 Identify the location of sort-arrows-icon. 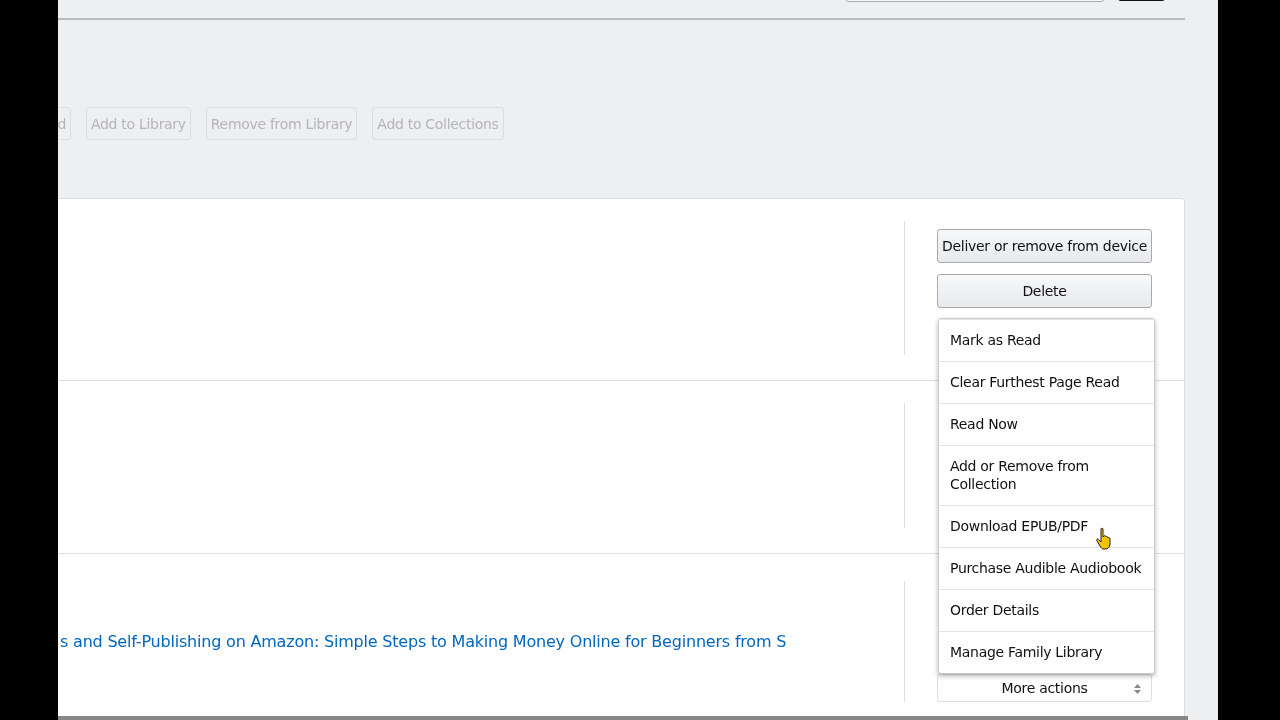
(1137, 689).